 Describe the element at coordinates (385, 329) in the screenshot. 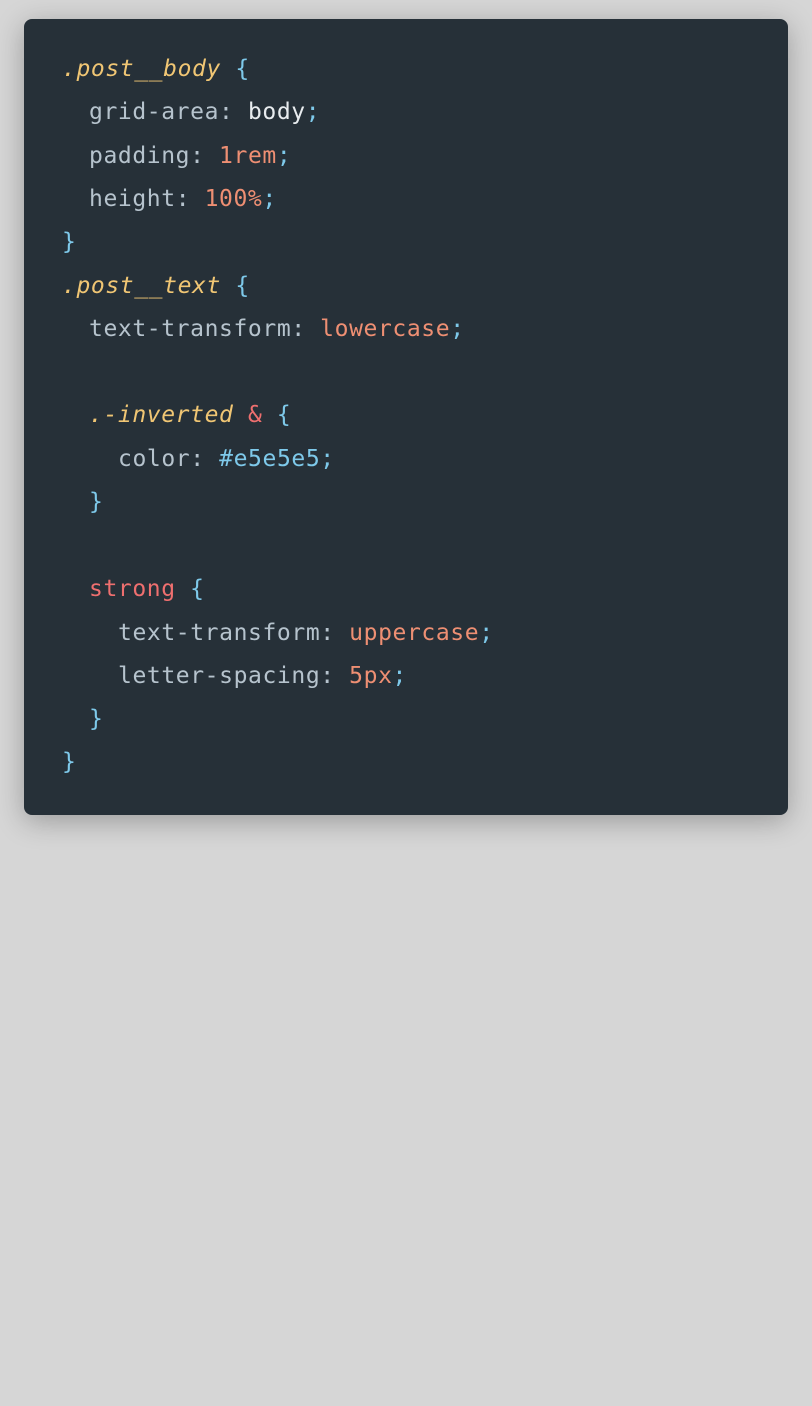

I see `value-lowercase: lowercase` at that location.